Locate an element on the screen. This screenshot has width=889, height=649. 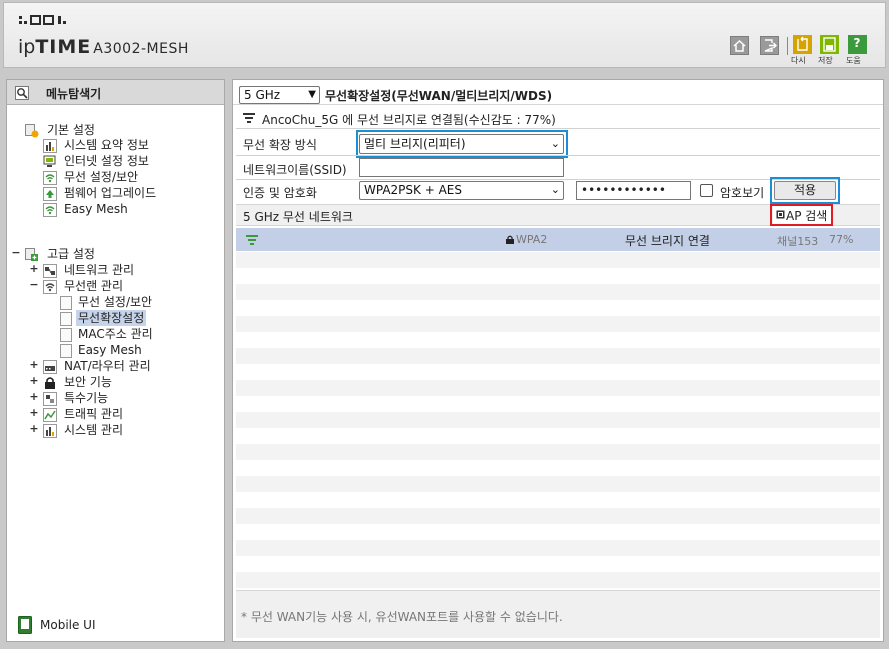
internet-info-icon is located at coordinates (49, 161).